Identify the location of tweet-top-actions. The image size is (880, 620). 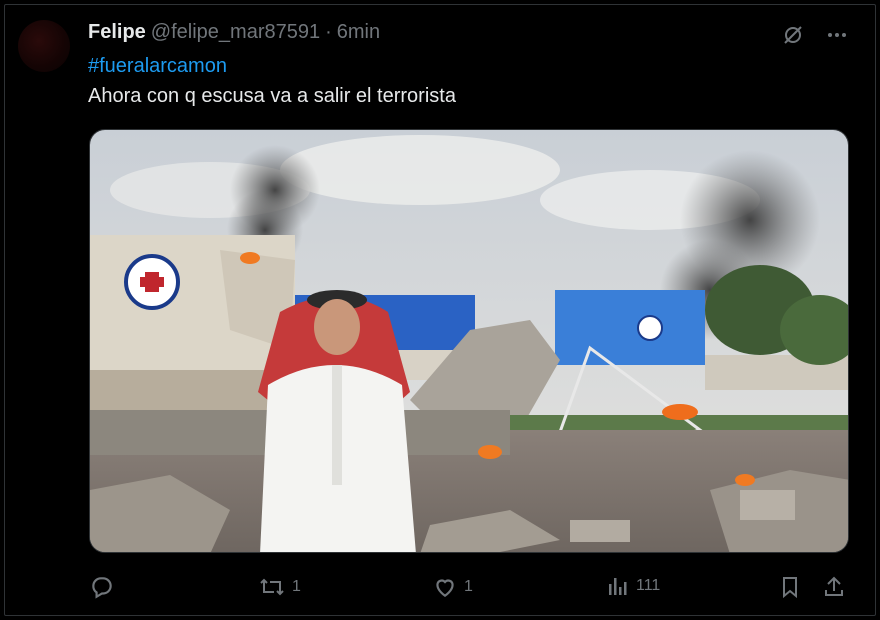
(815, 35).